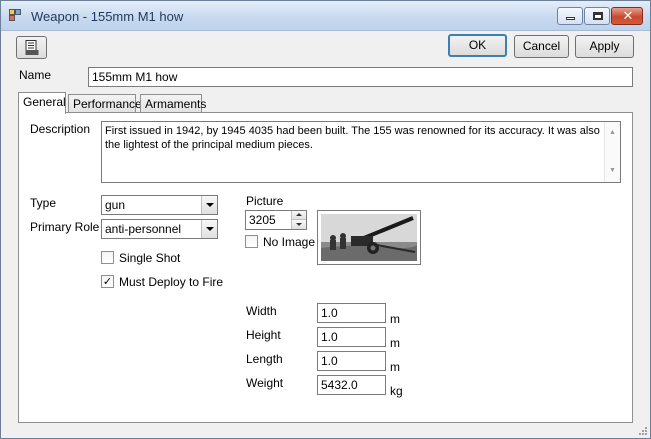  What do you see at coordinates (171, 282) in the screenshot?
I see `must-deploy-label: Must Deploy to Fire` at bounding box center [171, 282].